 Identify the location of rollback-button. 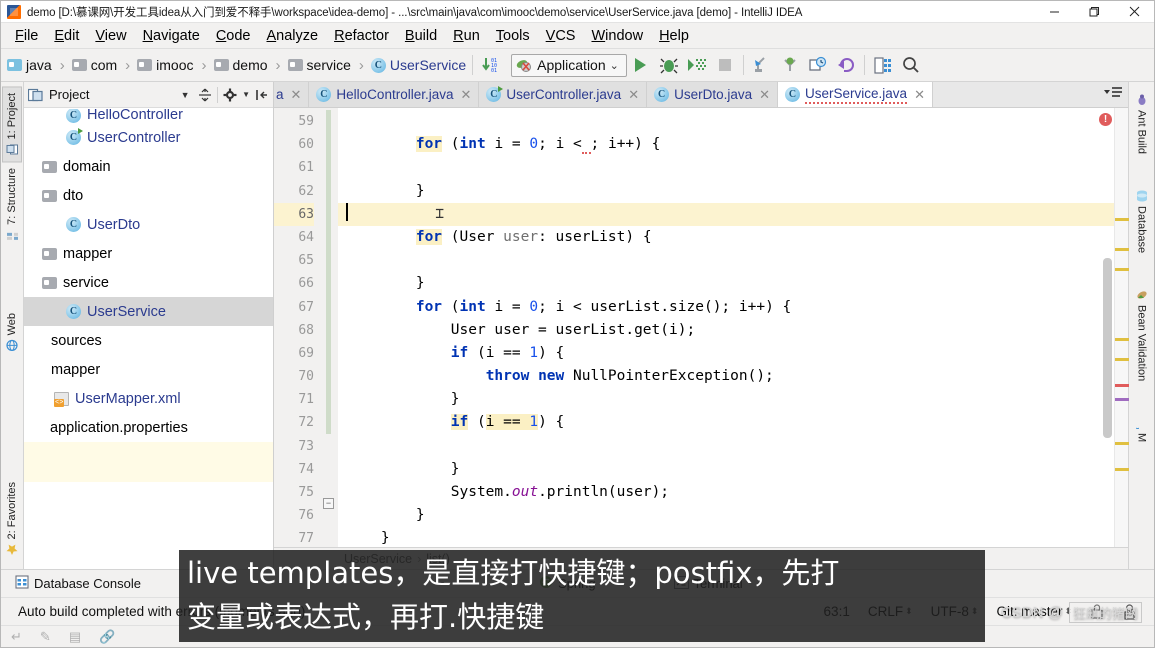
(846, 65).